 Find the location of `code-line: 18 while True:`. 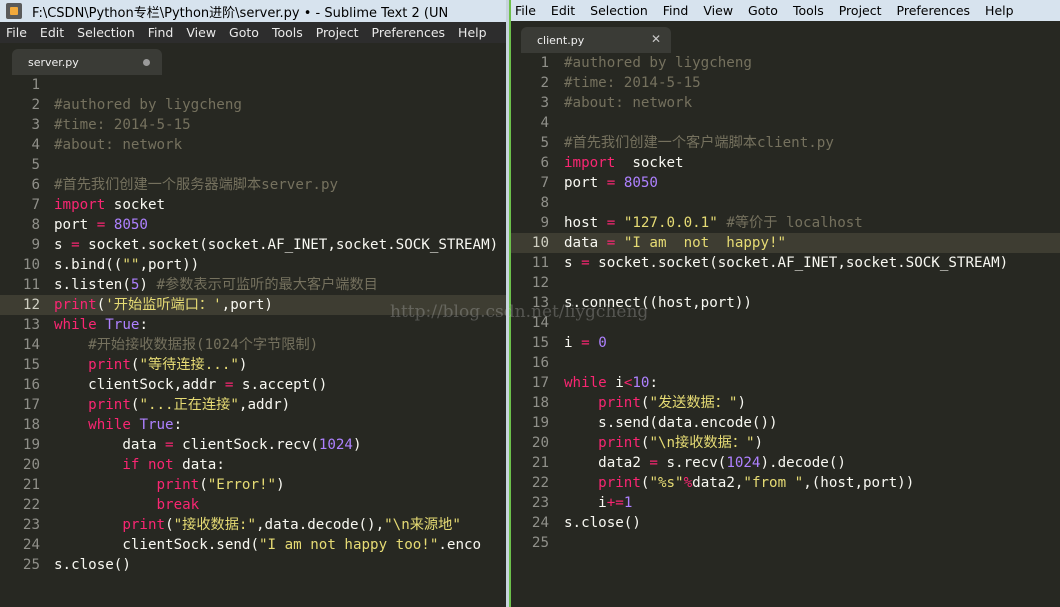

code-line: 18 while True: is located at coordinates (253, 425).